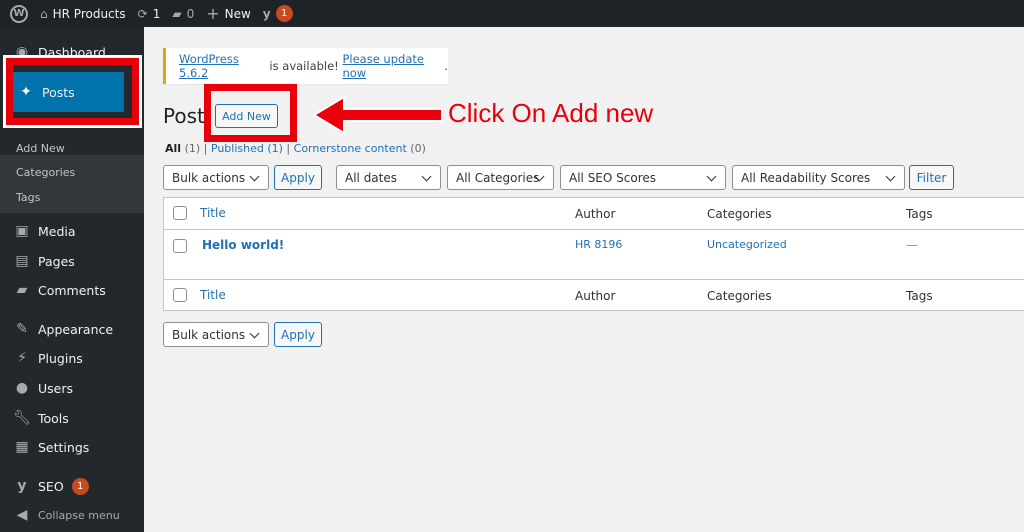 The width and height of the screenshot is (1024, 532). Describe the element at coordinates (298, 177) in the screenshot. I see `apply-button: Apply` at that location.